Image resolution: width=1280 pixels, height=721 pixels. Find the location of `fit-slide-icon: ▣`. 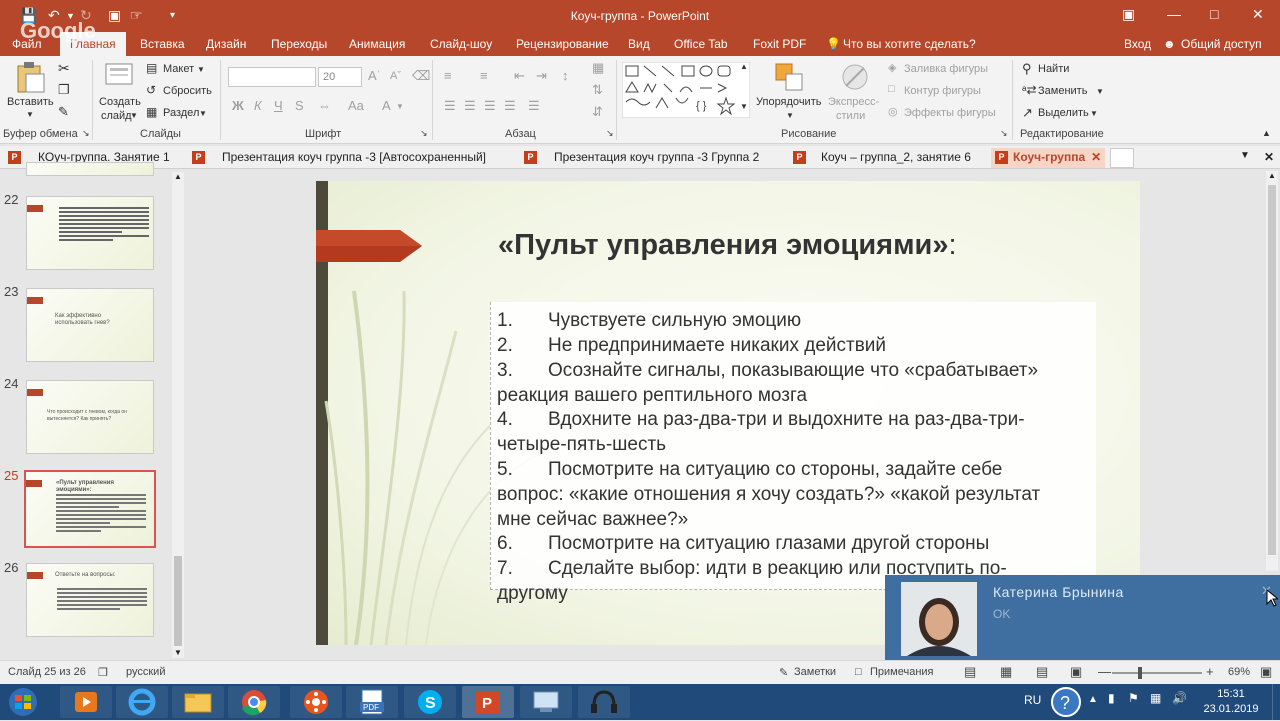

fit-slide-icon: ▣ is located at coordinates (1266, 672).